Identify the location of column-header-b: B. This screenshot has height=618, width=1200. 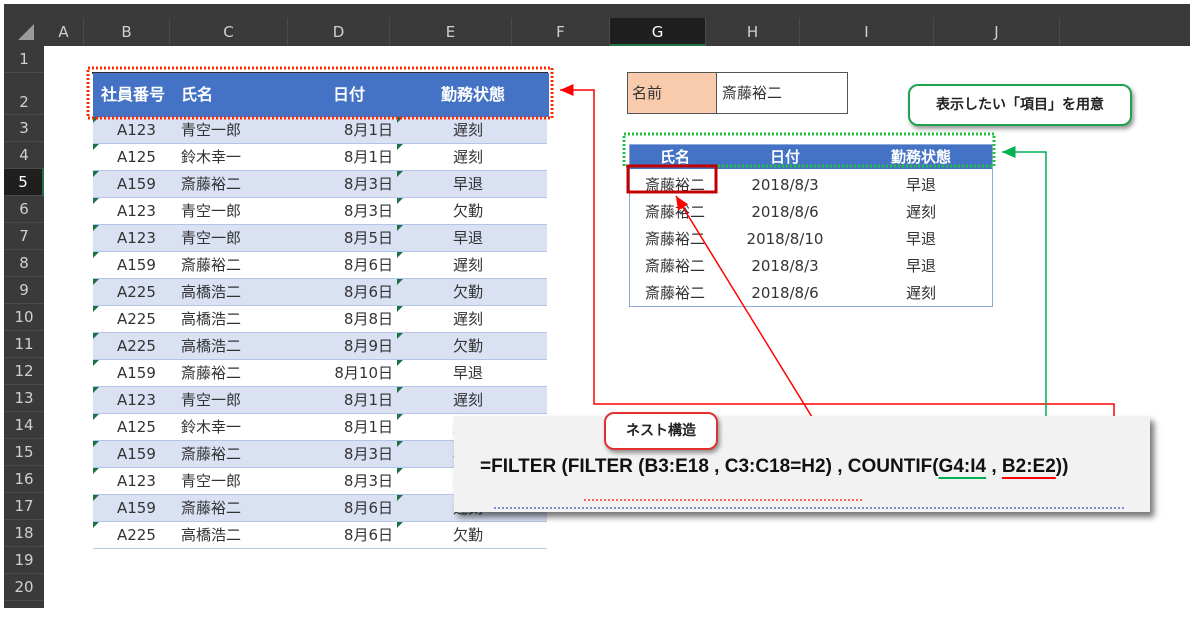
(127, 32).